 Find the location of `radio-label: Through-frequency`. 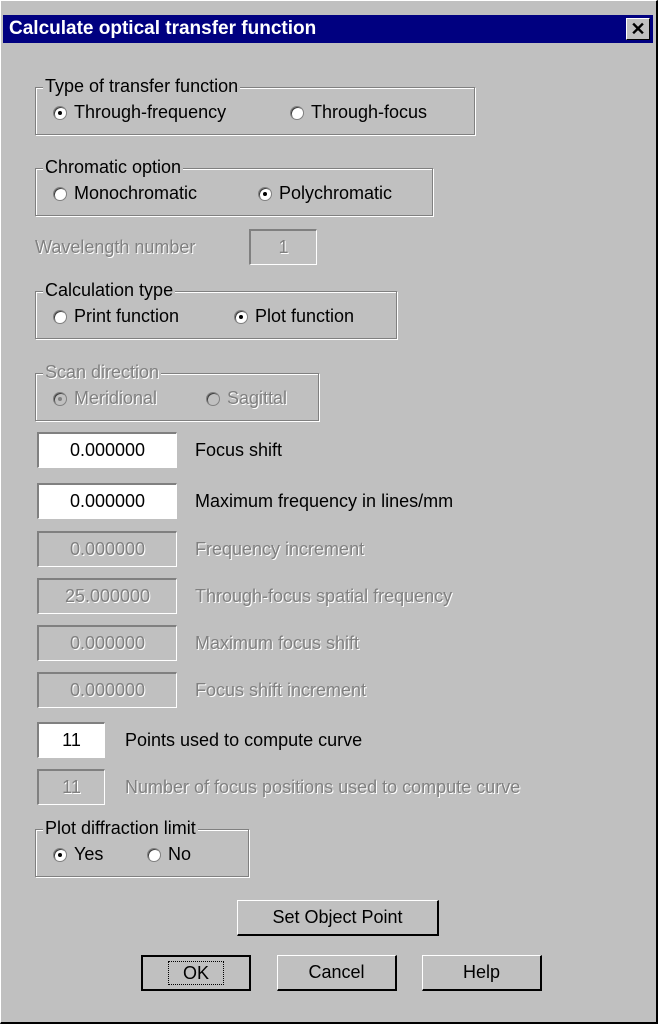

radio-label: Through-frequency is located at coordinates (150, 112).